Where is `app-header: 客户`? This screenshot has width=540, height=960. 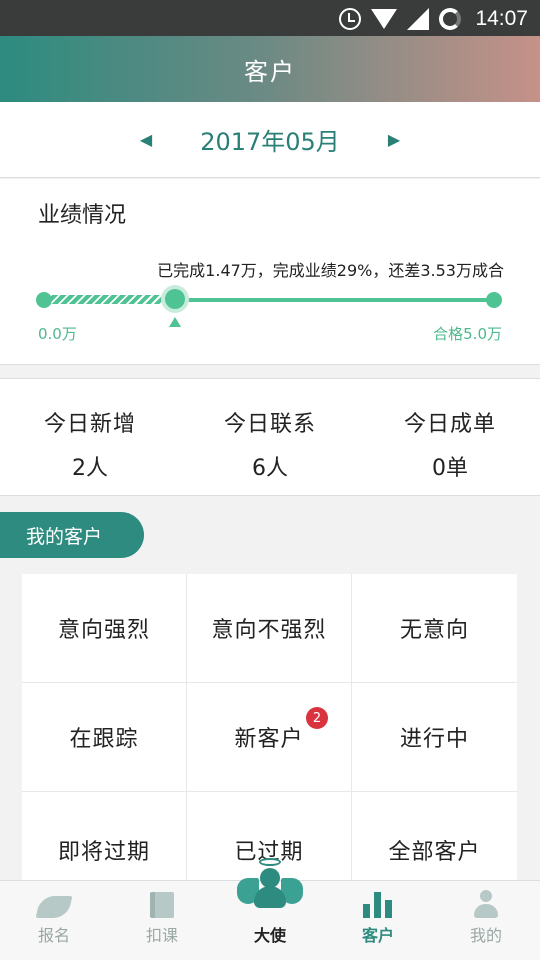 app-header: 客户 is located at coordinates (270, 69).